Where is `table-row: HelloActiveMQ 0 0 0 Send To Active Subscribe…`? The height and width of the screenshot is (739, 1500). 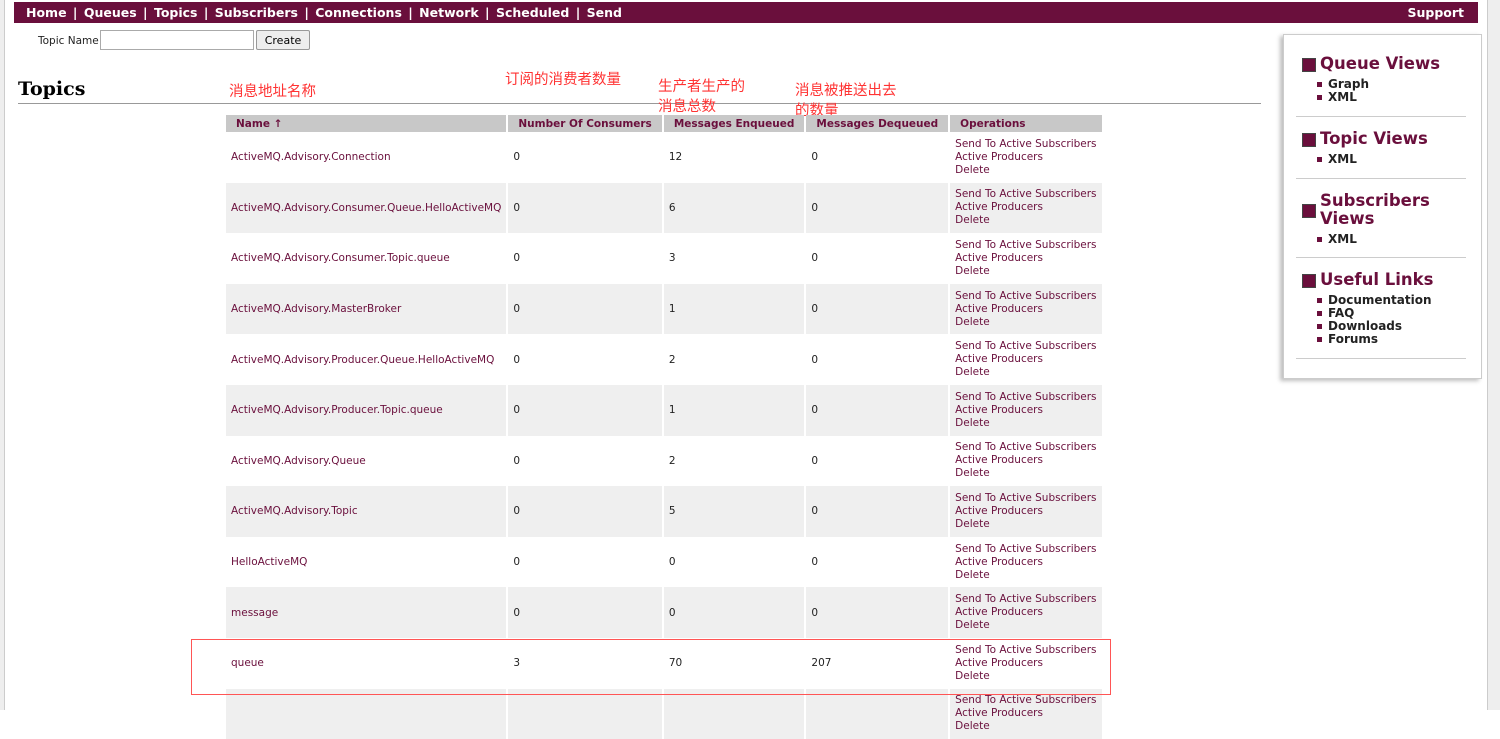
table-row: HelloActiveMQ 0 0 0 Send To Active Subscribe… is located at coordinates (664, 562).